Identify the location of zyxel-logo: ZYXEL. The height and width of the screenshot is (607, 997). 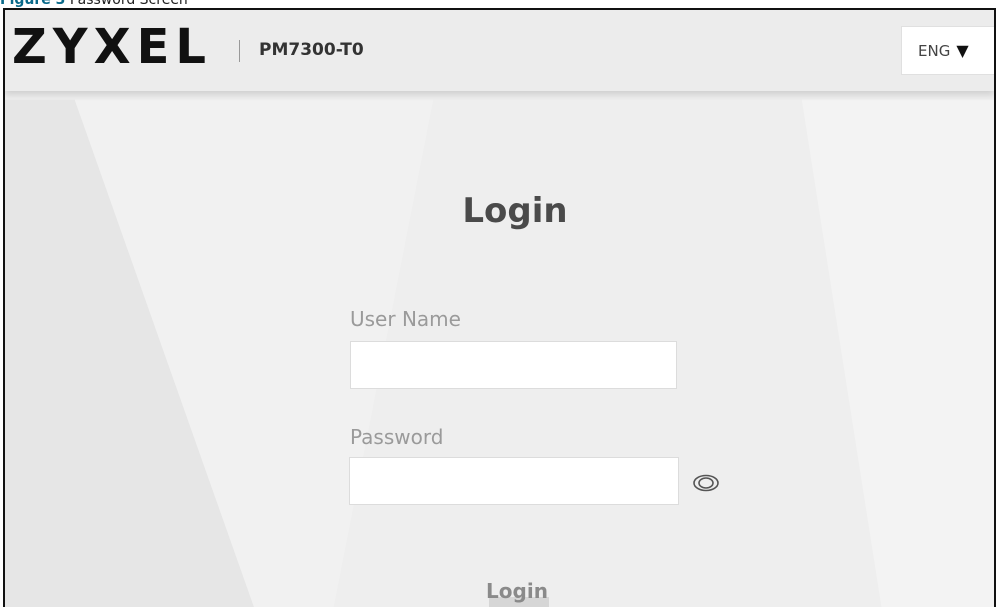
(112, 47).